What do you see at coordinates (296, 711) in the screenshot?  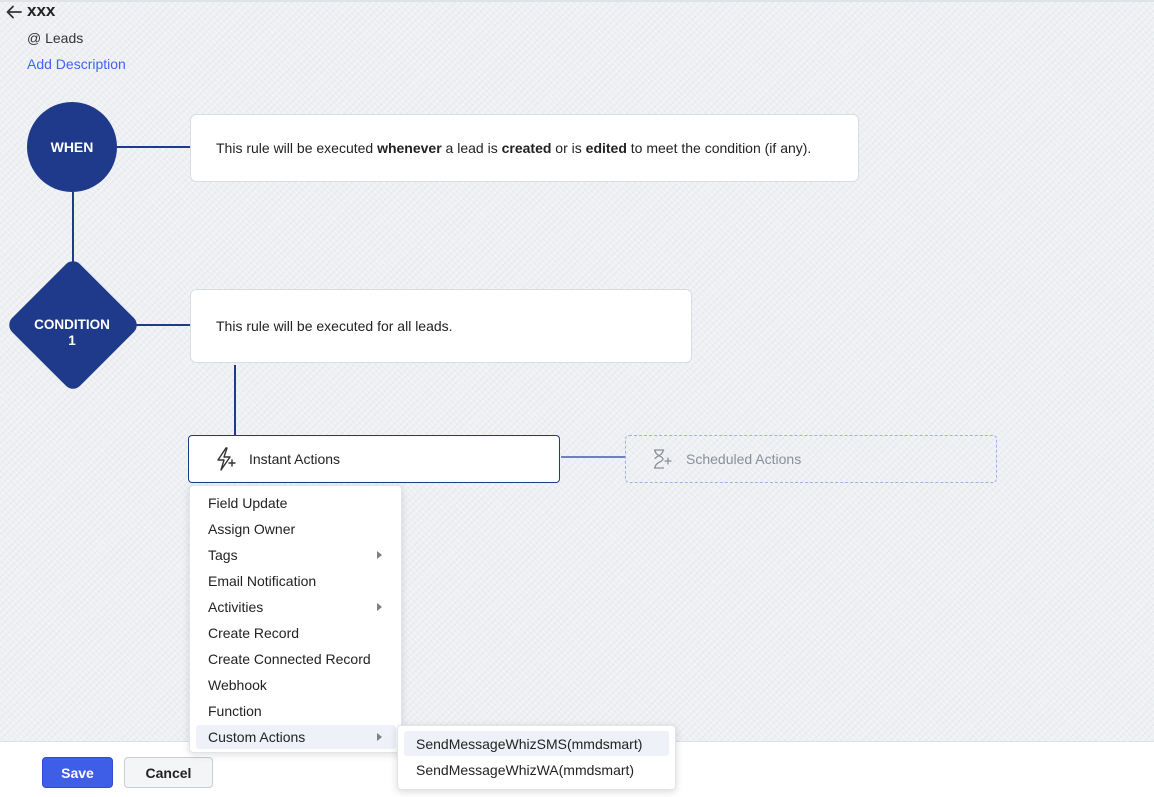 I see `menu-item-function: Function` at bounding box center [296, 711].